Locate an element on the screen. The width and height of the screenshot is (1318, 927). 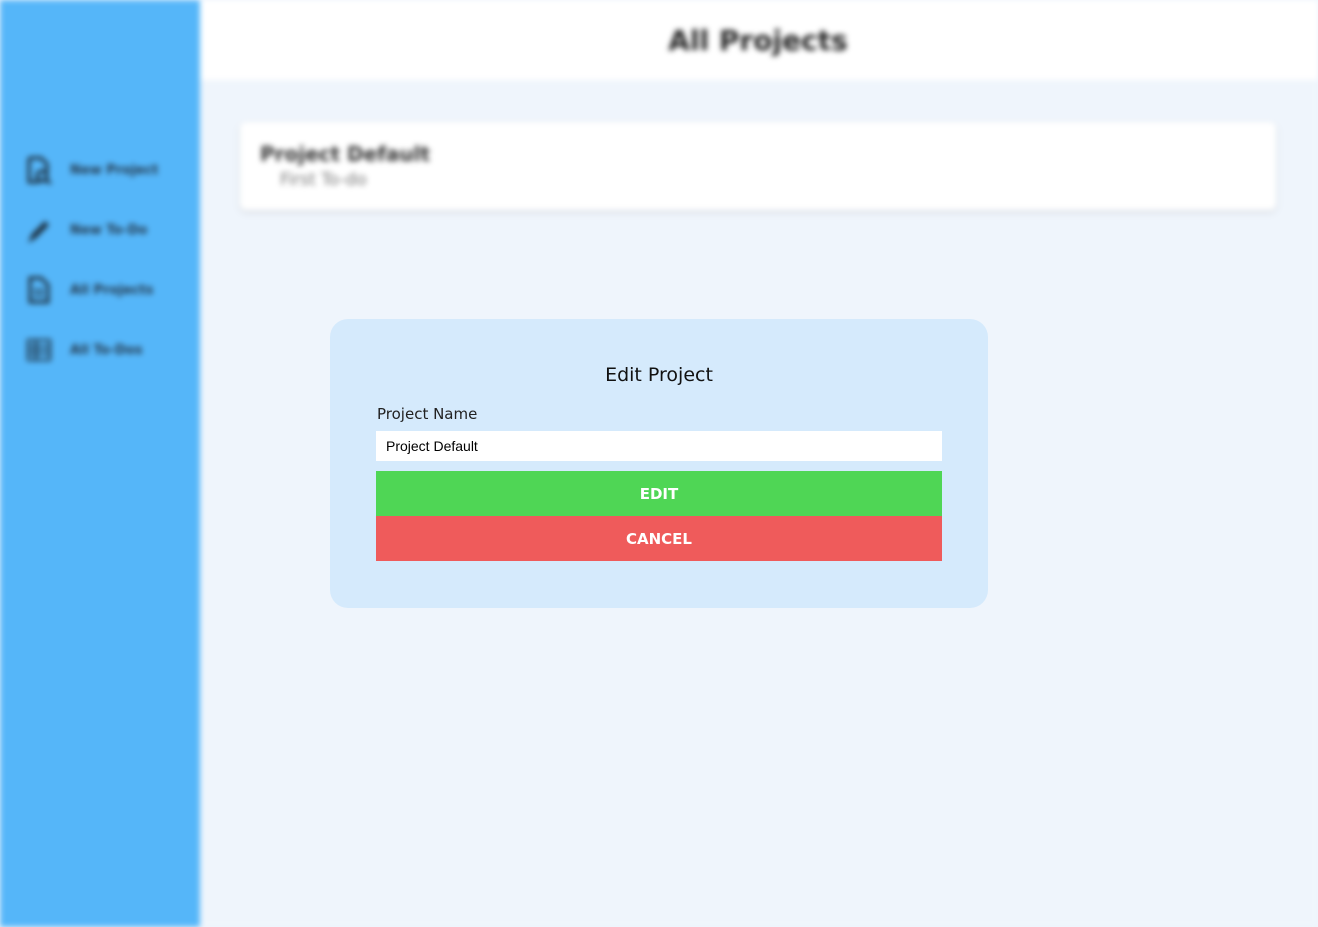
sidebar-item-label: All To-Dos is located at coordinates (106, 350).